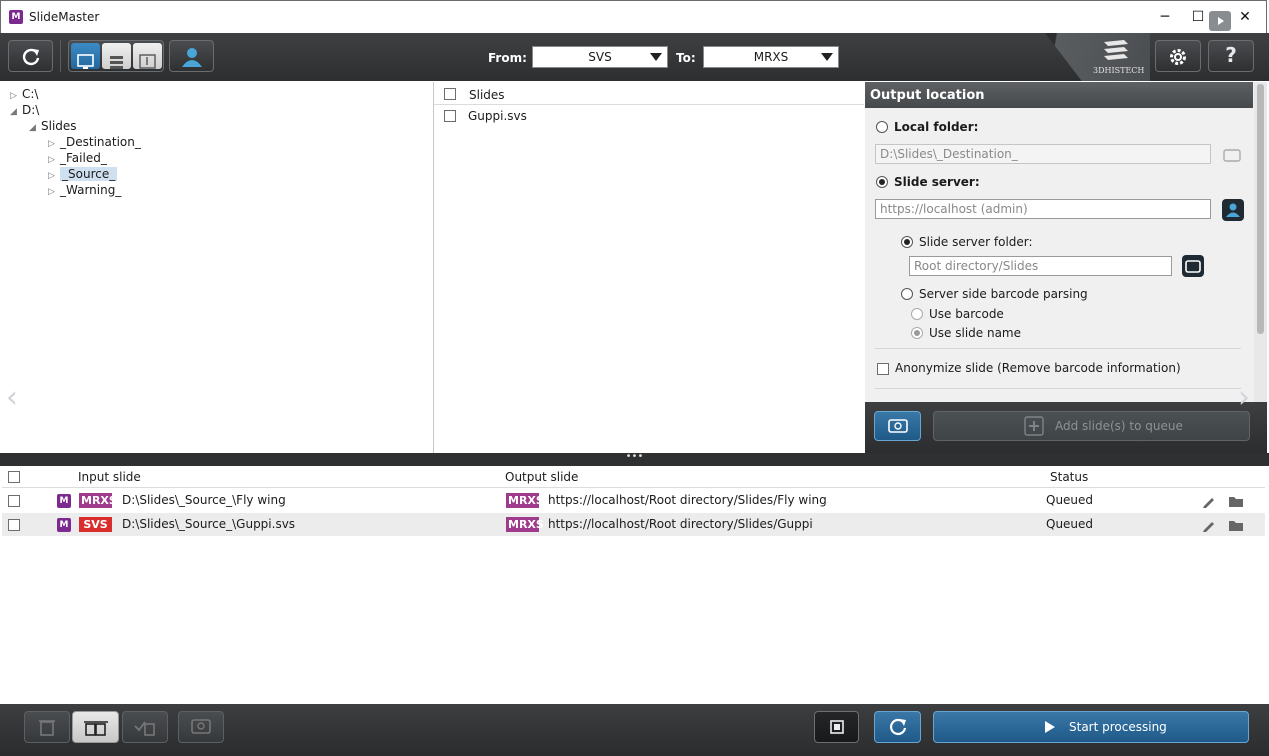  I want to click on chevron-right-icon: ›, so click(1244, 397).